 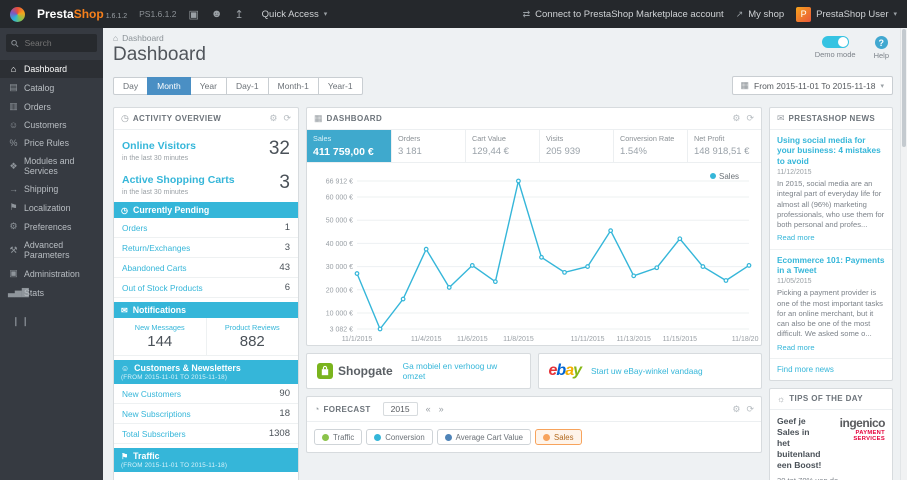 I want to click on legend-dot-icon, so click(x=448, y=437).